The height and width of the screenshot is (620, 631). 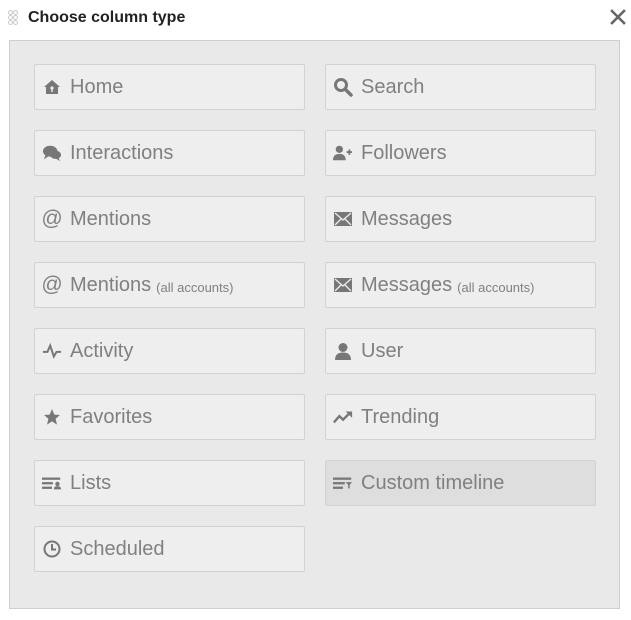 I want to click on column-type-search: Search, so click(x=460, y=87).